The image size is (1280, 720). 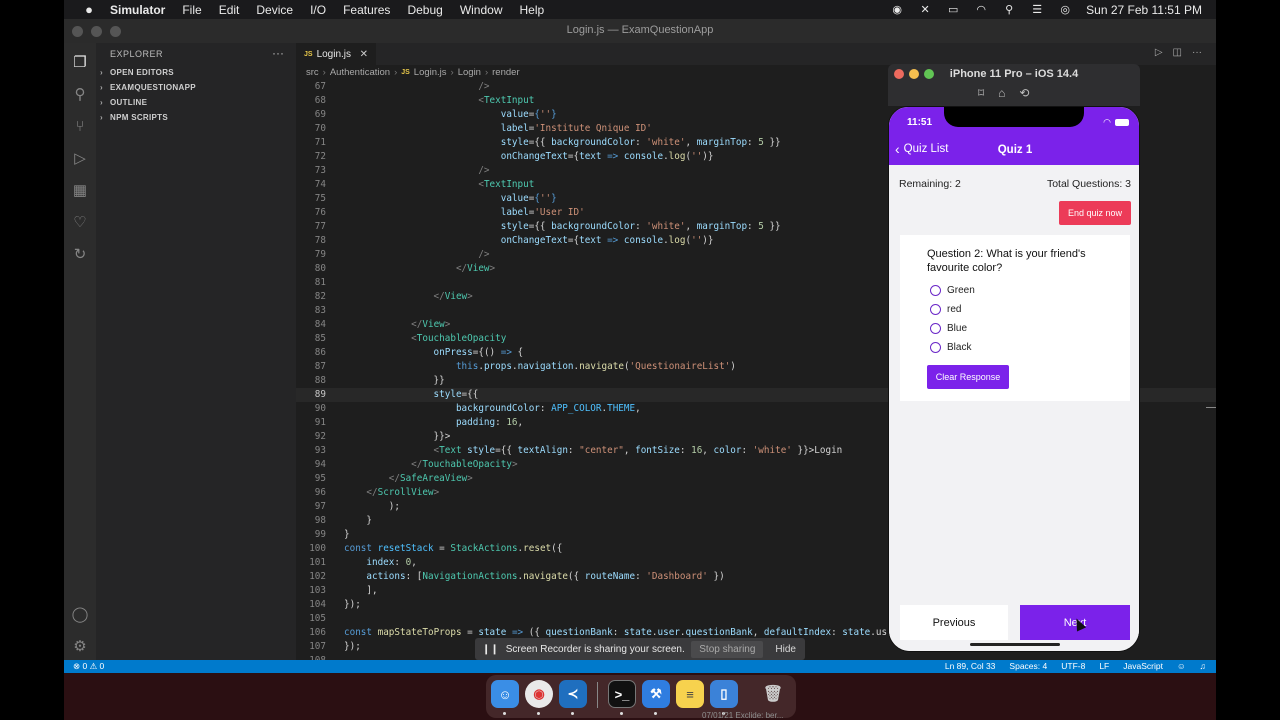 What do you see at coordinates (320, 338) in the screenshot?
I see `line-number: 85` at bounding box center [320, 338].